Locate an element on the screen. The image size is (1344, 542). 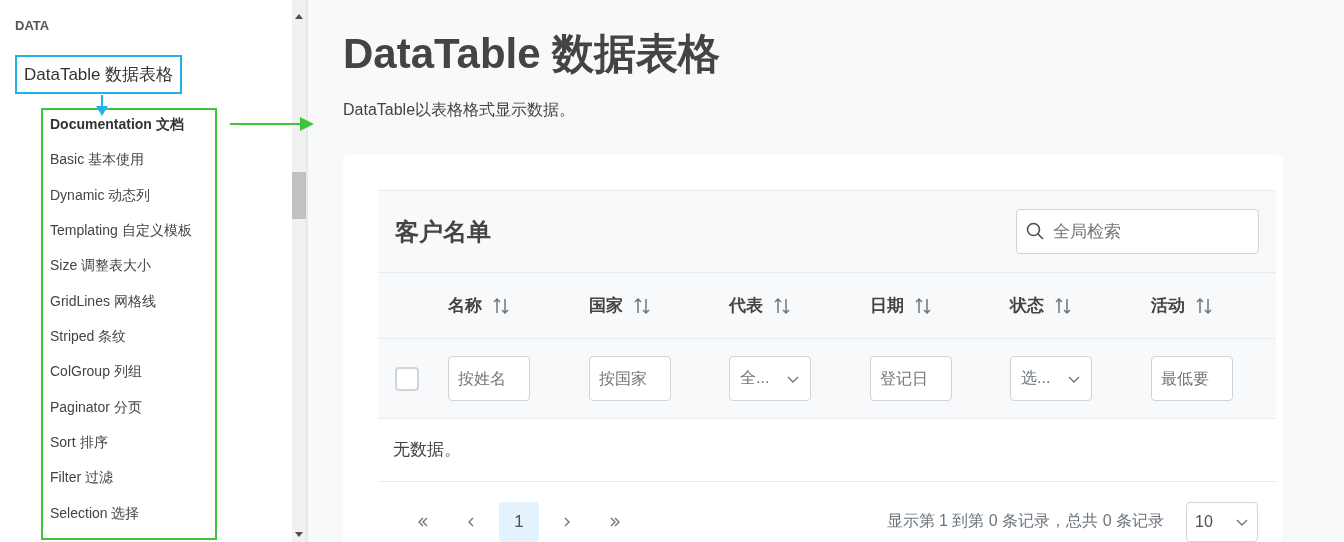
filter-field: 最低要 is located at coordinates (1191, 378).